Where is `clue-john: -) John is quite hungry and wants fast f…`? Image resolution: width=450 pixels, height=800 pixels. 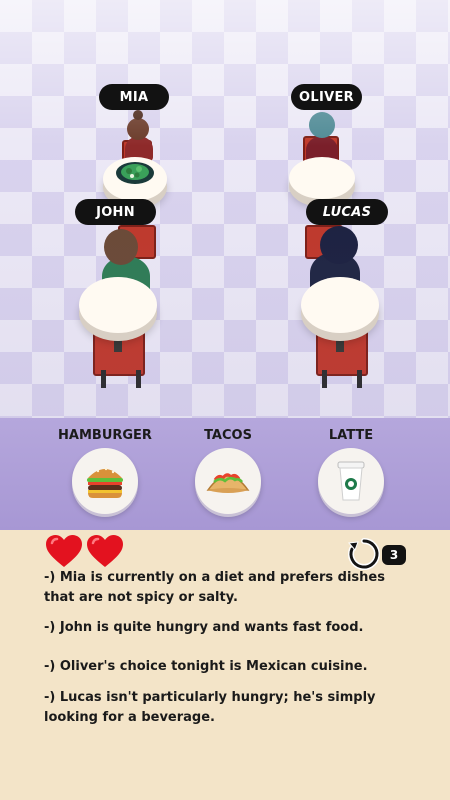
clue-john: -) John is quite hungry and wants fast f… is located at coordinates (204, 627).